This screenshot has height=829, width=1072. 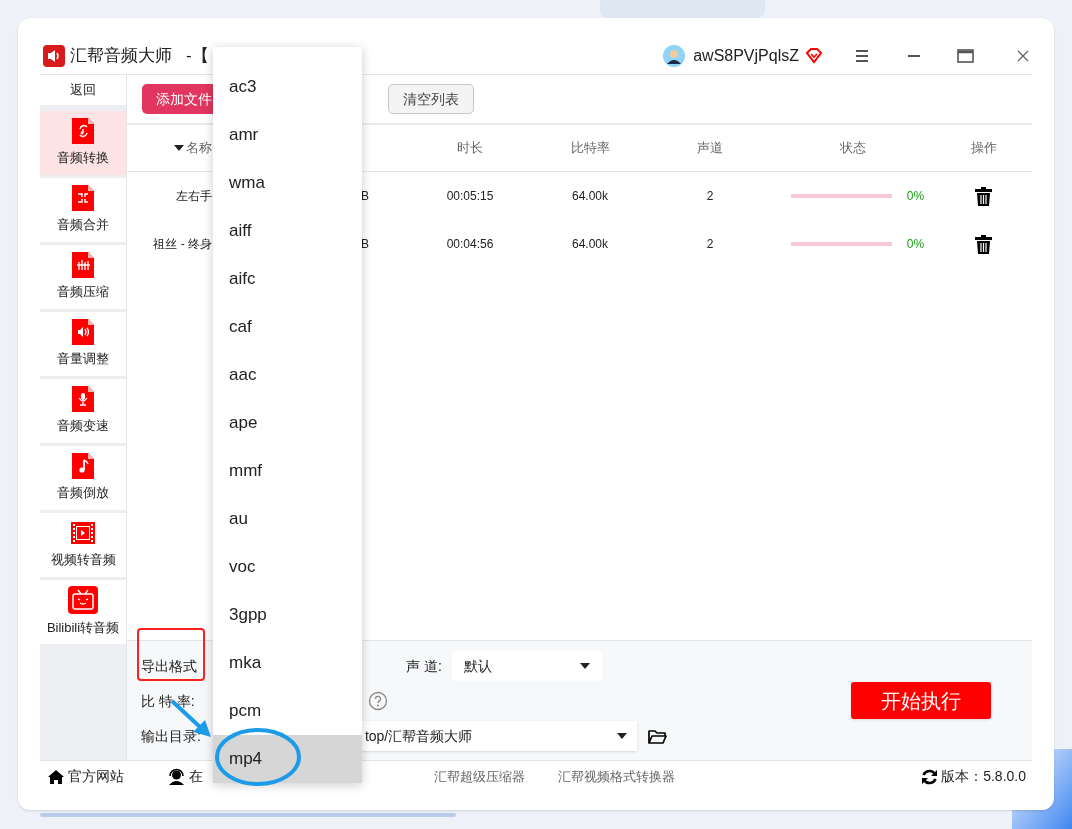 I want to click on column-header: 时长, so click(x=470, y=148).